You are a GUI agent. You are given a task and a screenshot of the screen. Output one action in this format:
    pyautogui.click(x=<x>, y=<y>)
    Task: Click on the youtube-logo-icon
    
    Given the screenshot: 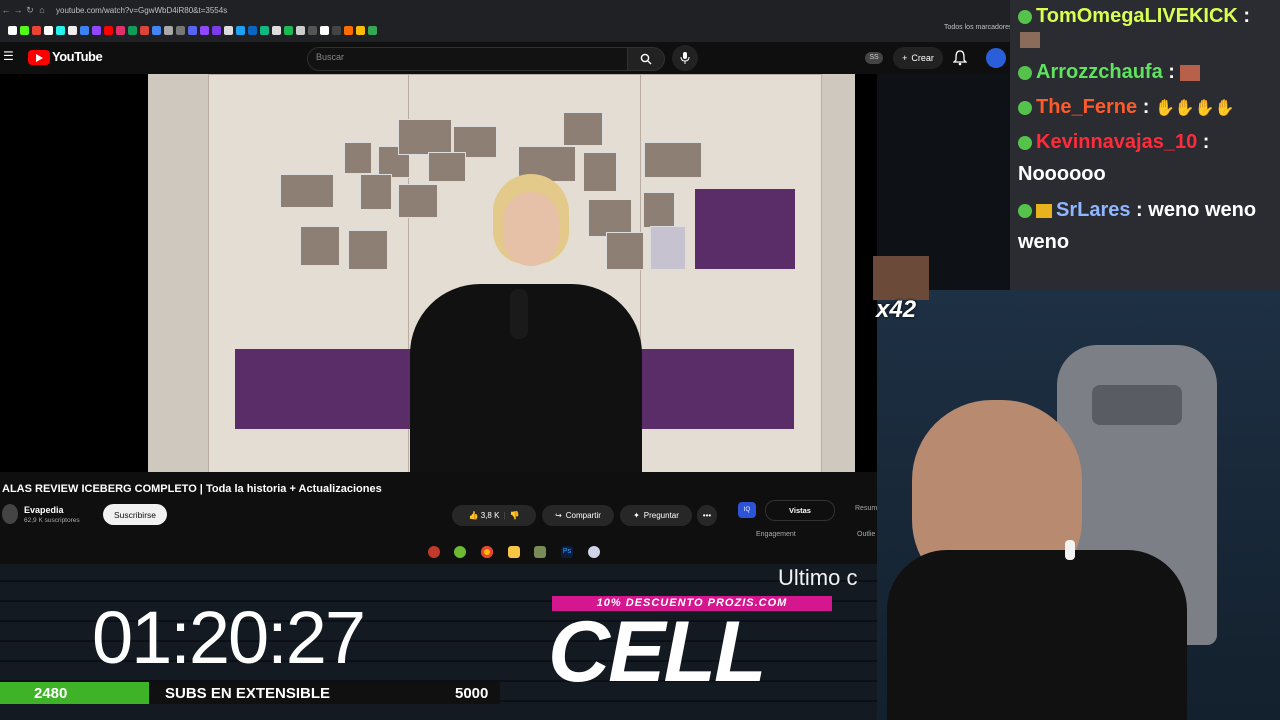 What is the action you would take?
    pyautogui.click(x=39, y=57)
    